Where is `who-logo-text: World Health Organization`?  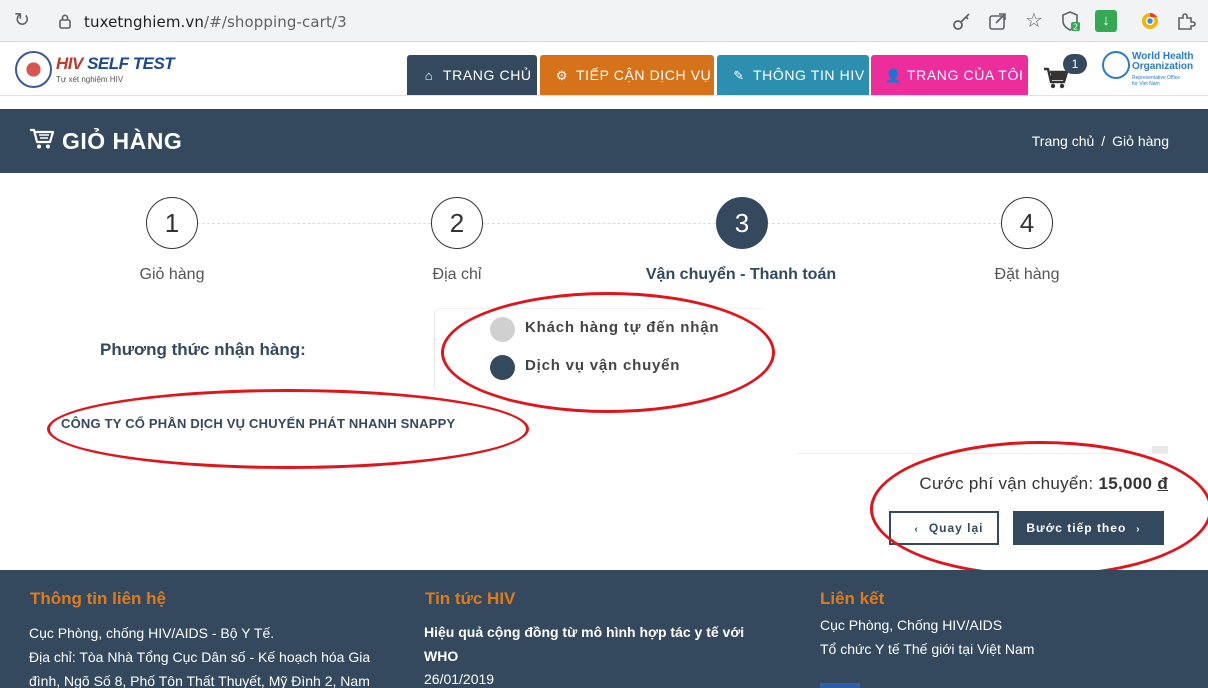
who-logo-text: World Health Organization is located at coordinates (1162, 62).